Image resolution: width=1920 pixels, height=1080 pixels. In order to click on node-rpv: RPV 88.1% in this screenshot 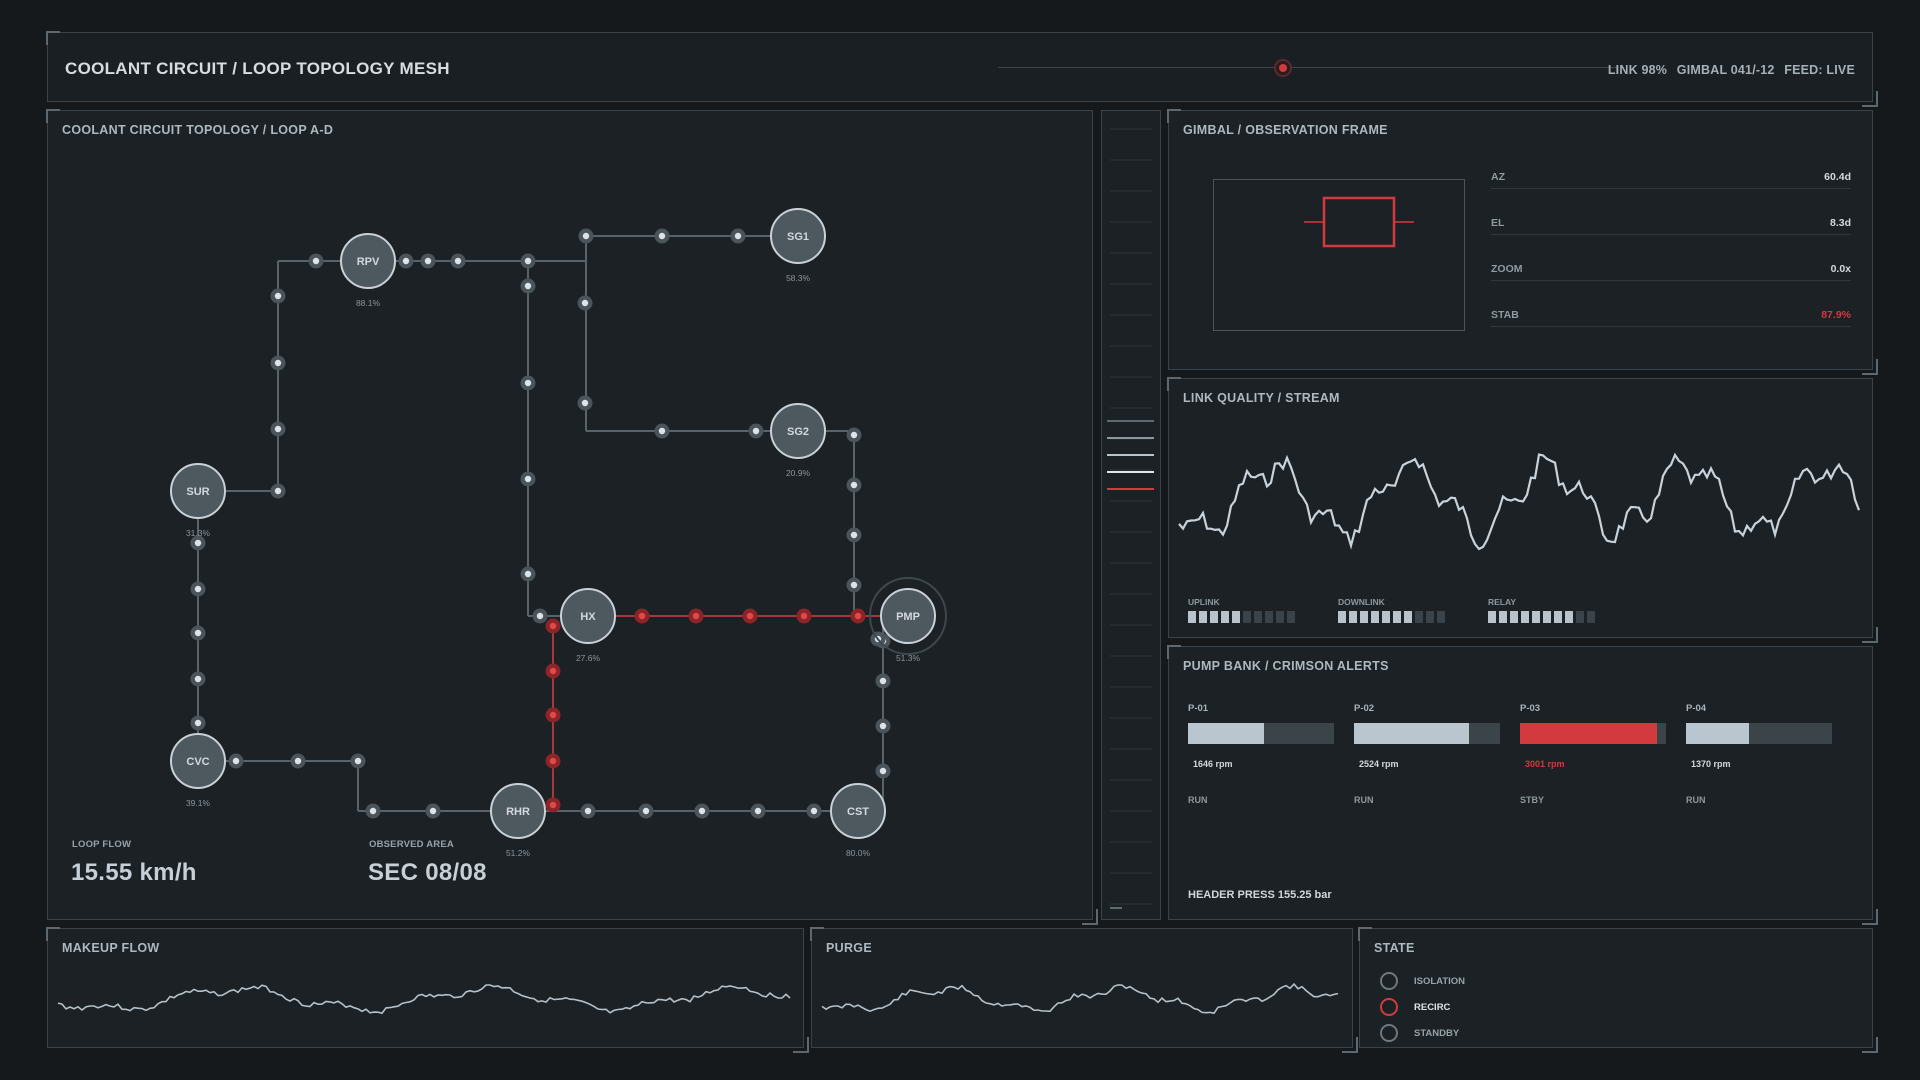, I will do `click(368, 270)`.